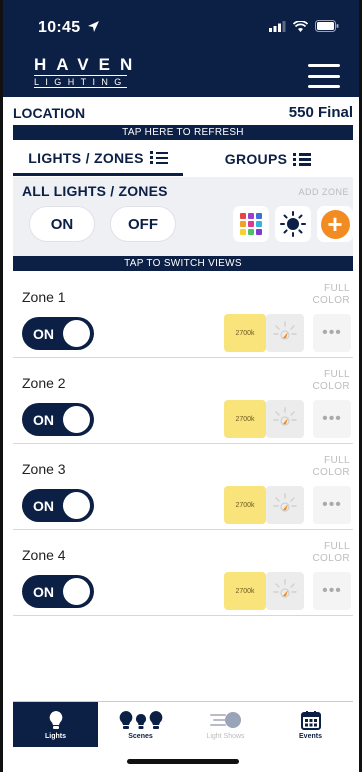 The height and width of the screenshot is (772, 362). Describe the element at coordinates (183, 401) in the screenshot. I see `zone-row: Zone 2 FULL COLOR ON 2700k •••` at that location.